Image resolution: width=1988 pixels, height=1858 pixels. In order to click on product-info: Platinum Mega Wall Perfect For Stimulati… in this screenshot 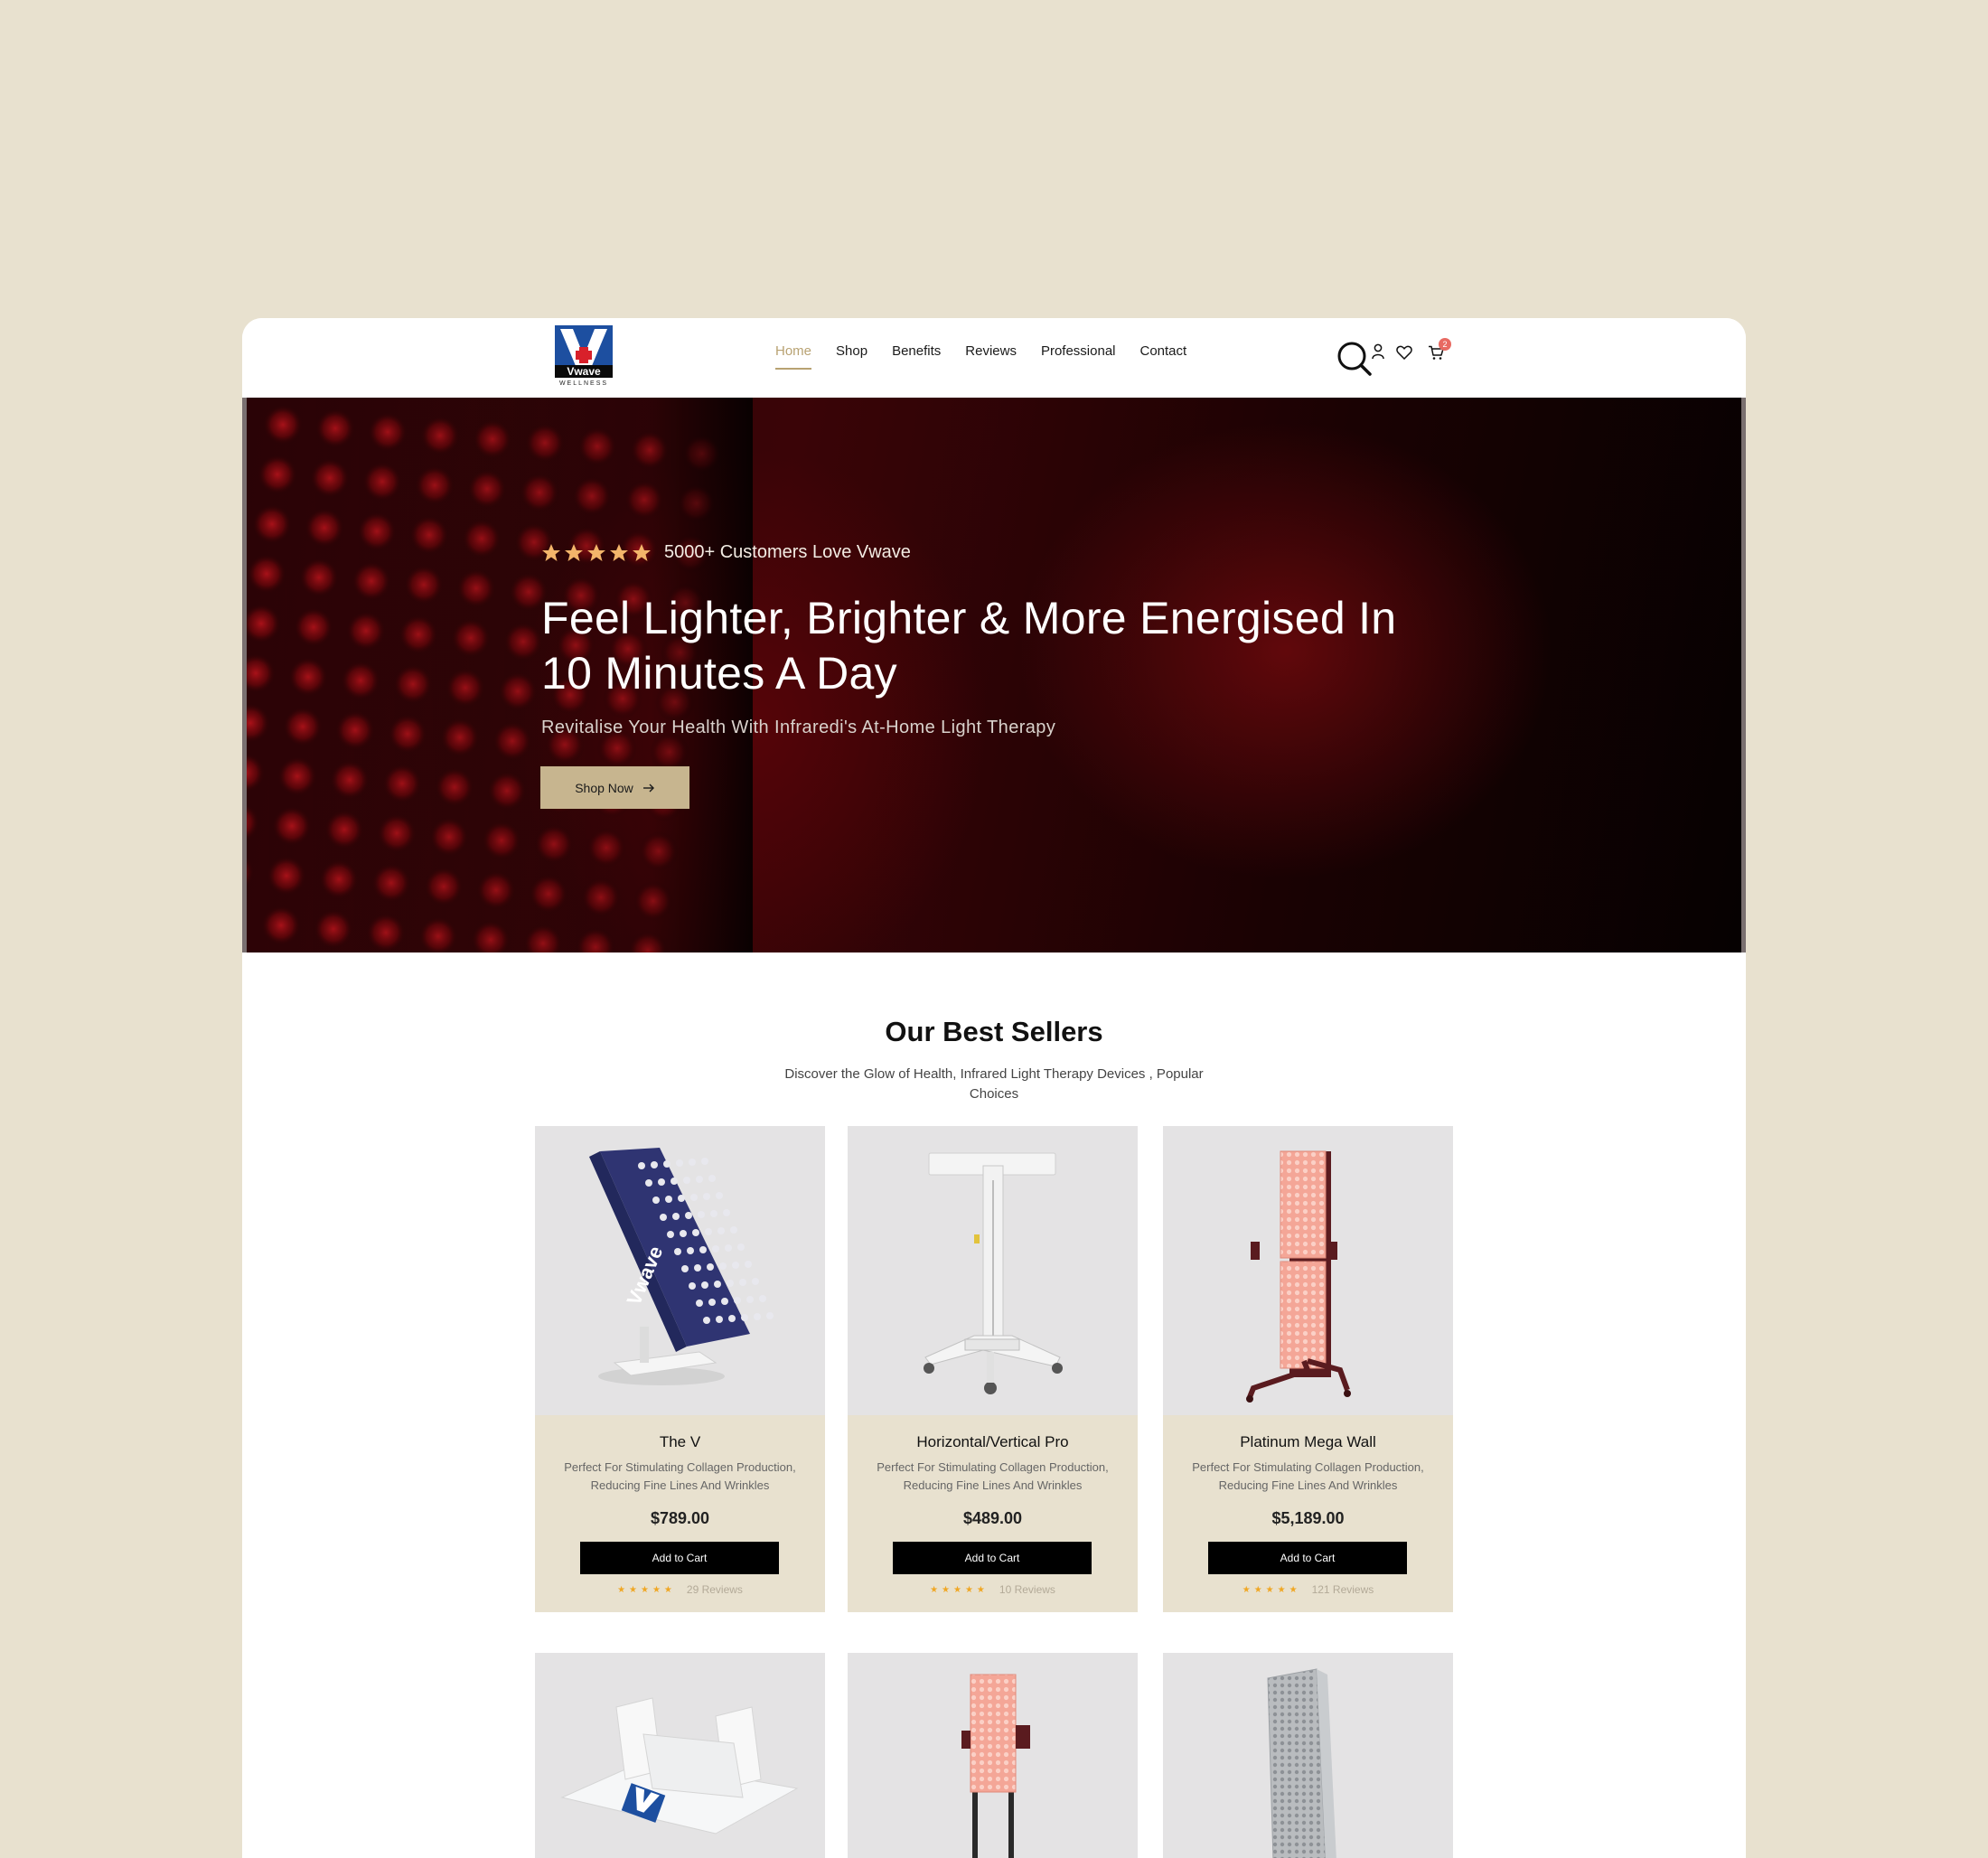, I will do `click(1308, 1513)`.